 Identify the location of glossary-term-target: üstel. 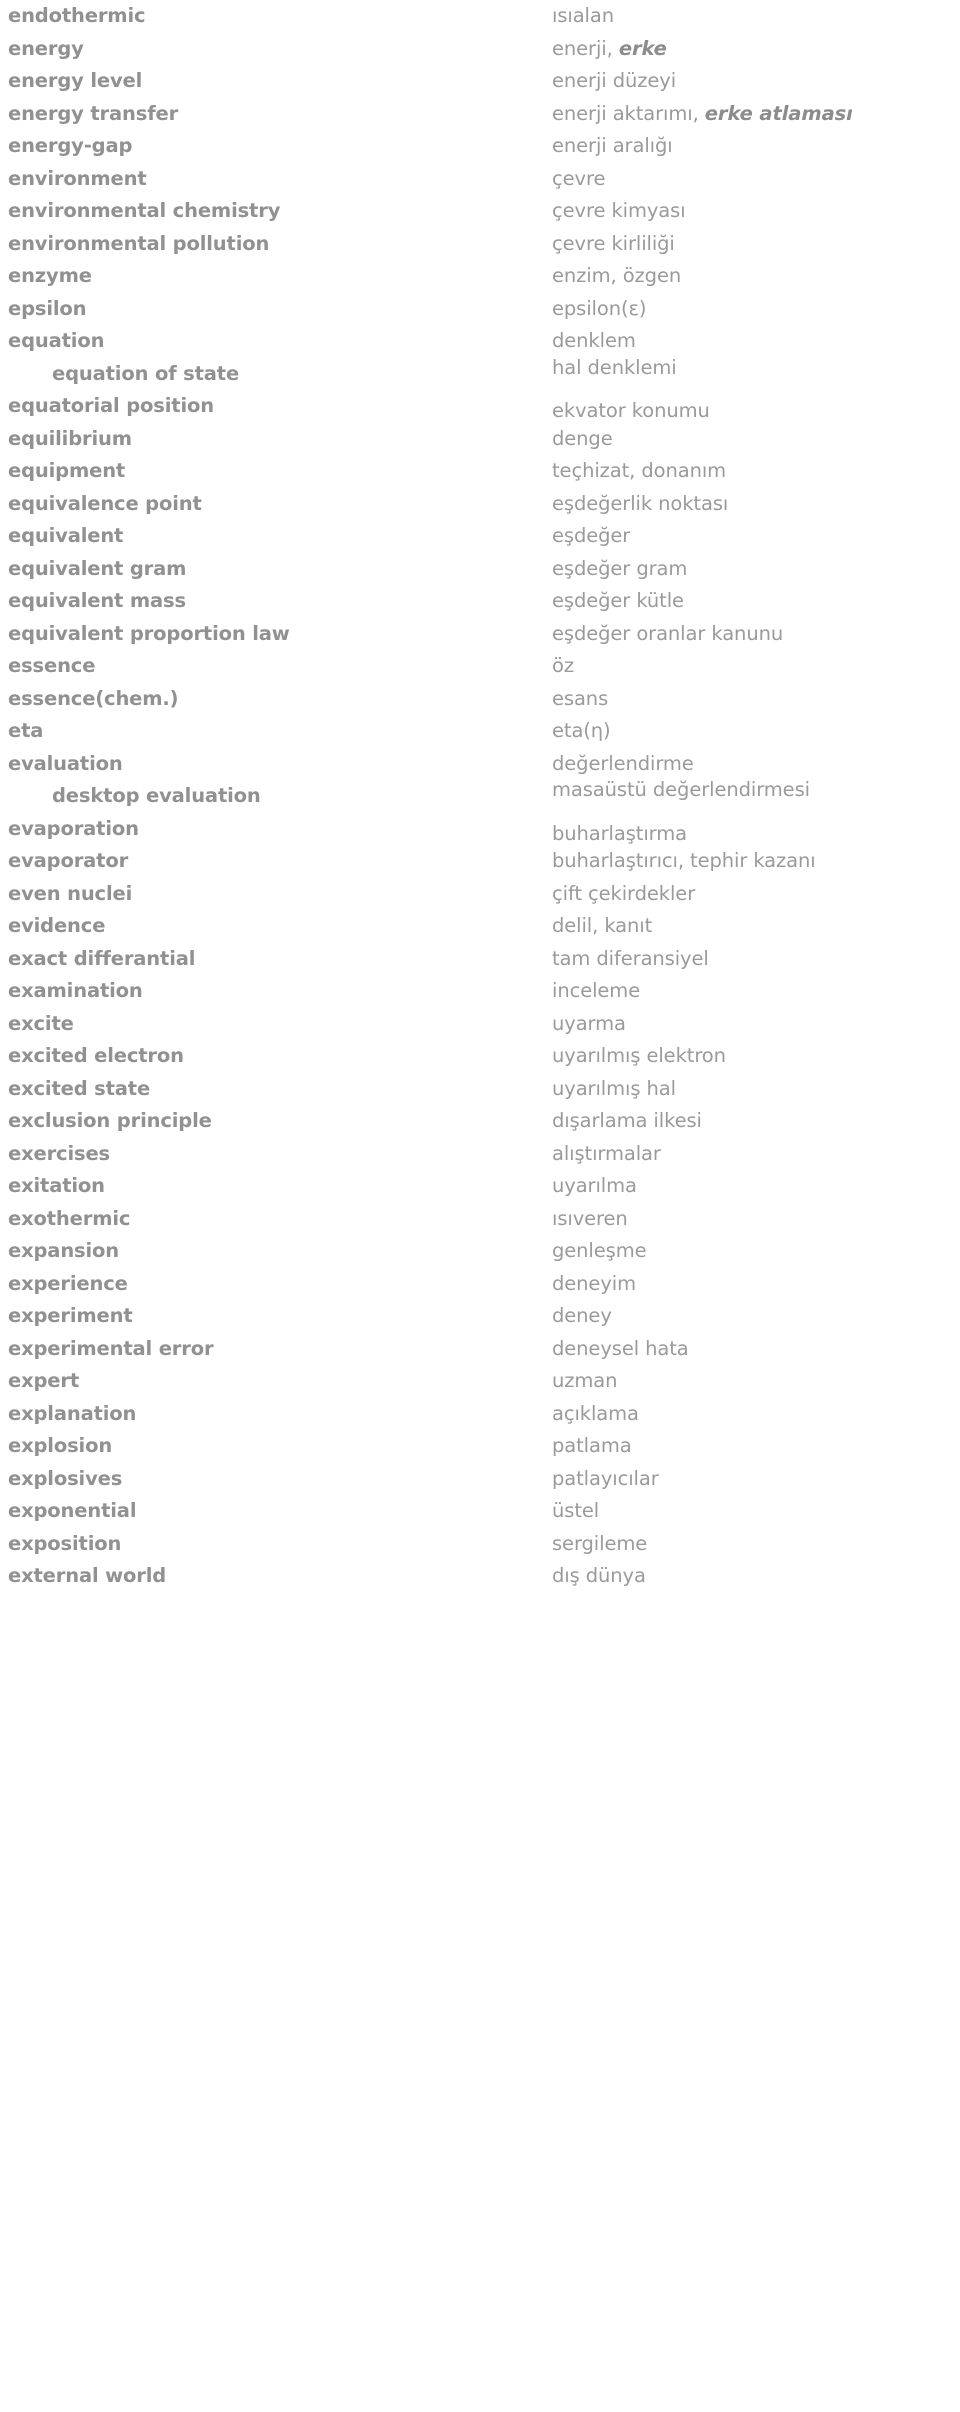
(576, 1510).